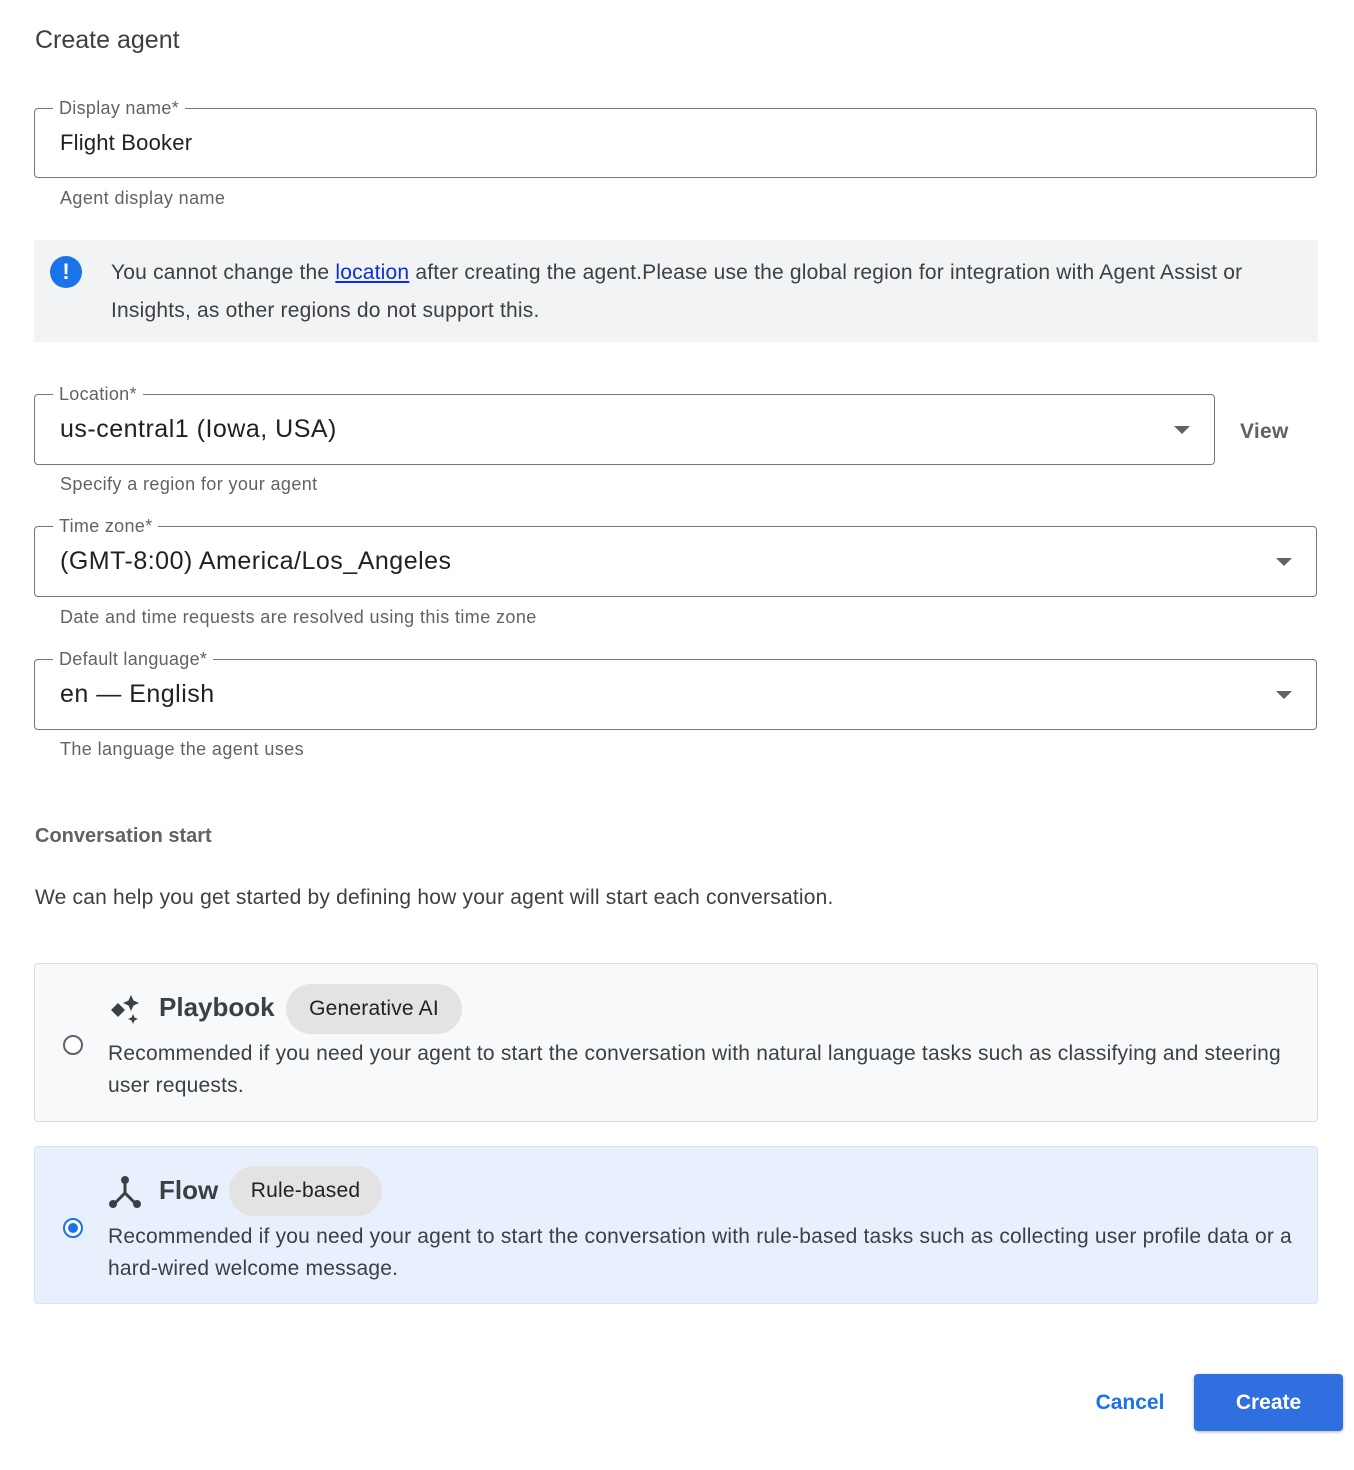 This screenshot has width=1354, height=1470. What do you see at coordinates (189, 484) in the screenshot?
I see `location-hint: Specify a region for your agent` at bounding box center [189, 484].